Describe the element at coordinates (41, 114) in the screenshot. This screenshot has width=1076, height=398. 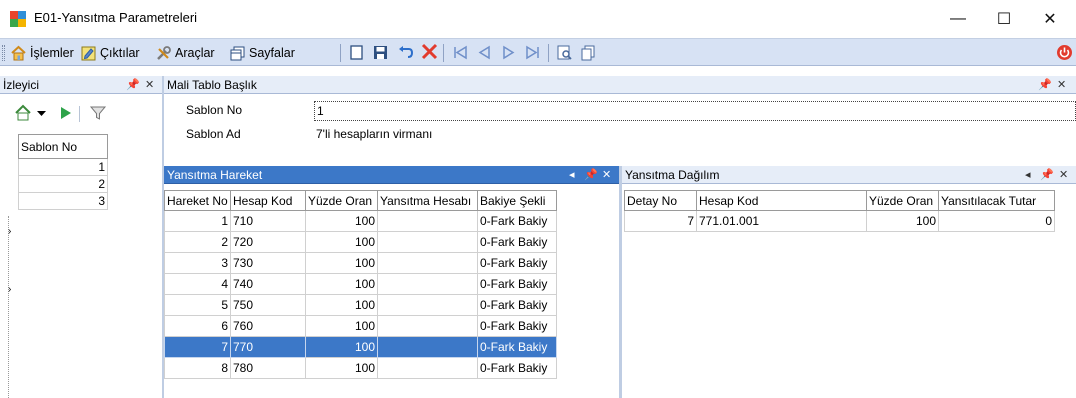
I see `chevron-down-icon` at that location.